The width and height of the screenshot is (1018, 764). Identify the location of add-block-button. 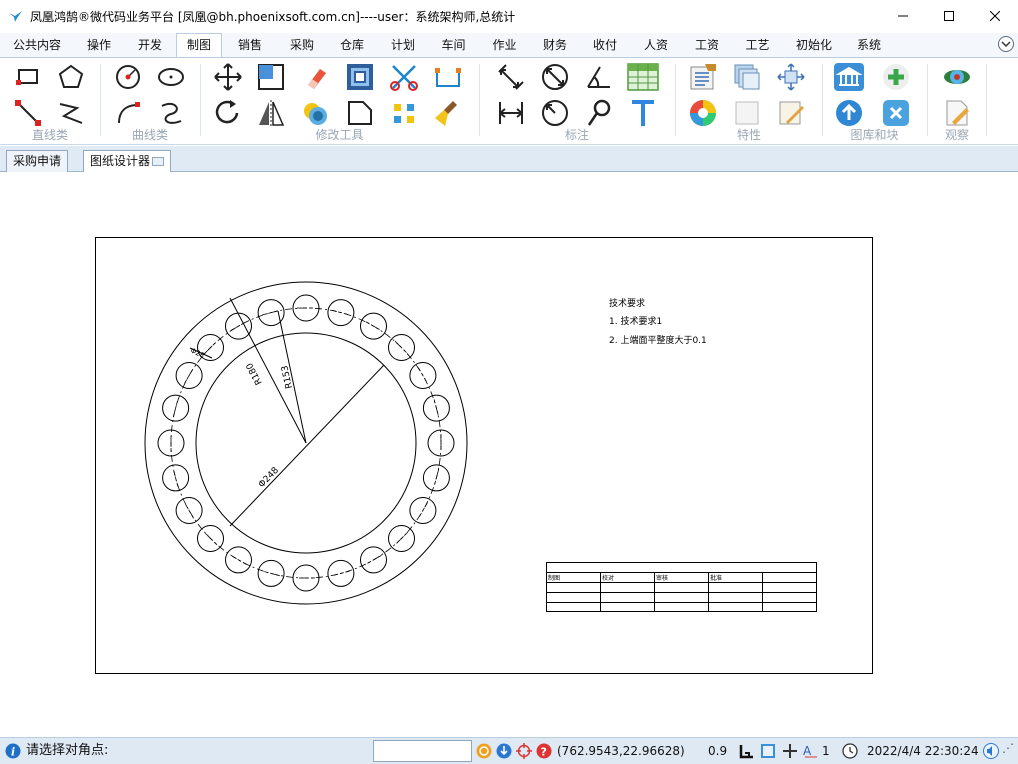
(896, 77).